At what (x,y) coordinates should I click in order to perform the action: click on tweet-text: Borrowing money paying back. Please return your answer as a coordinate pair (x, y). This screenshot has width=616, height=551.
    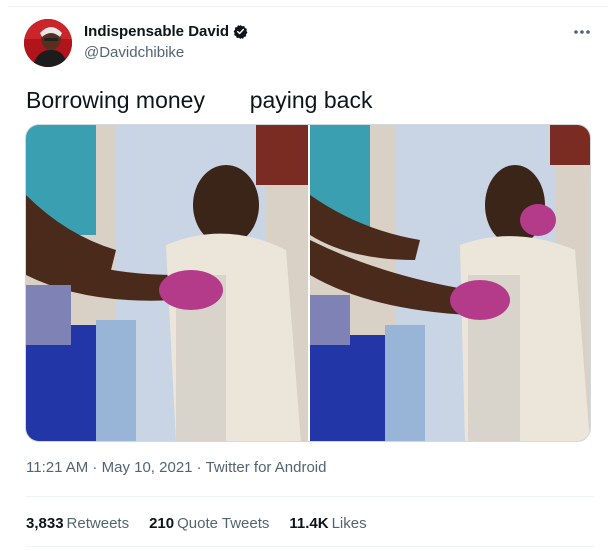
    Looking at the image, I should click on (199, 100).